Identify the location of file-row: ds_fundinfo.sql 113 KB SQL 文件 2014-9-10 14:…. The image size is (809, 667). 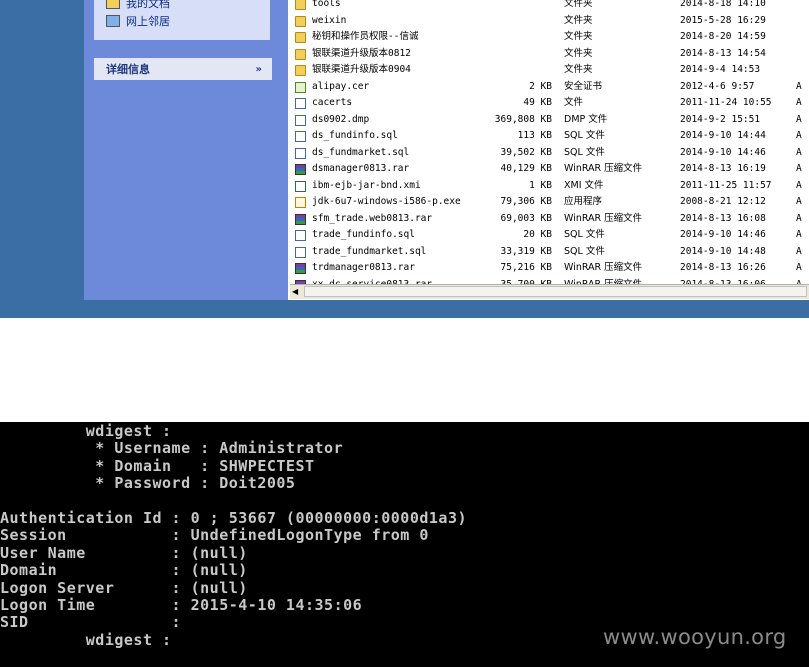
(548, 136).